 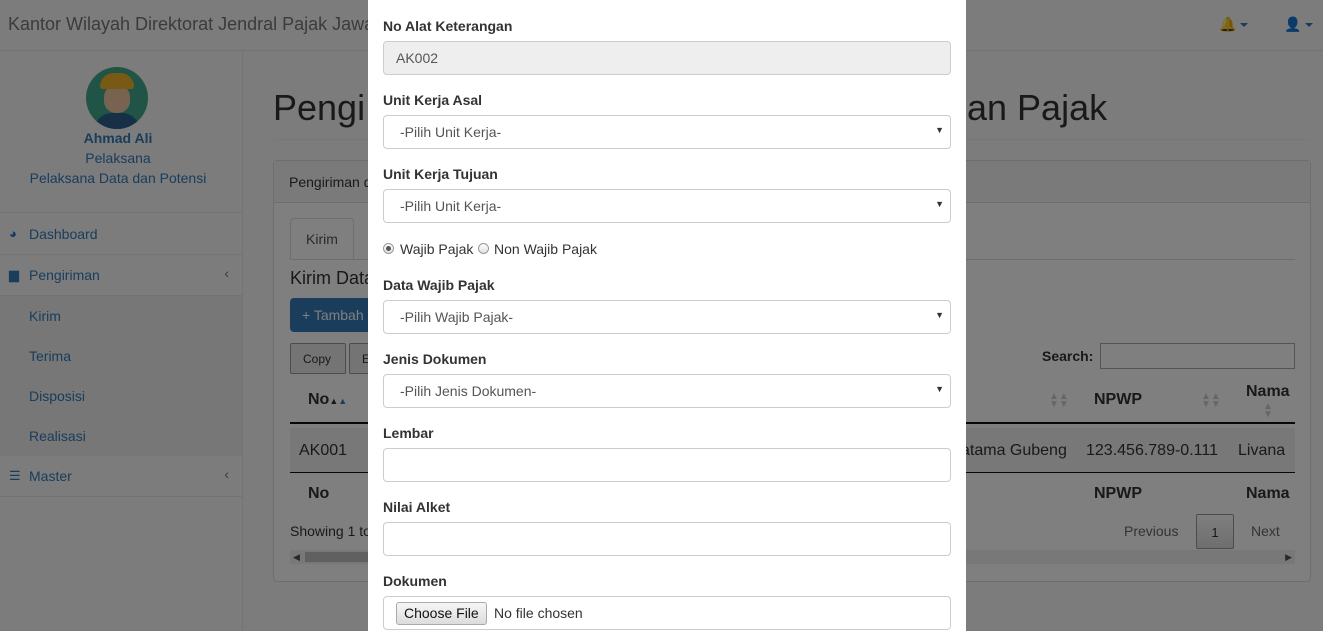 What do you see at coordinates (468, 391) in the screenshot?
I see `jenis-dokumen-selected: -Pilih Jenis Dokumen-` at bounding box center [468, 391].